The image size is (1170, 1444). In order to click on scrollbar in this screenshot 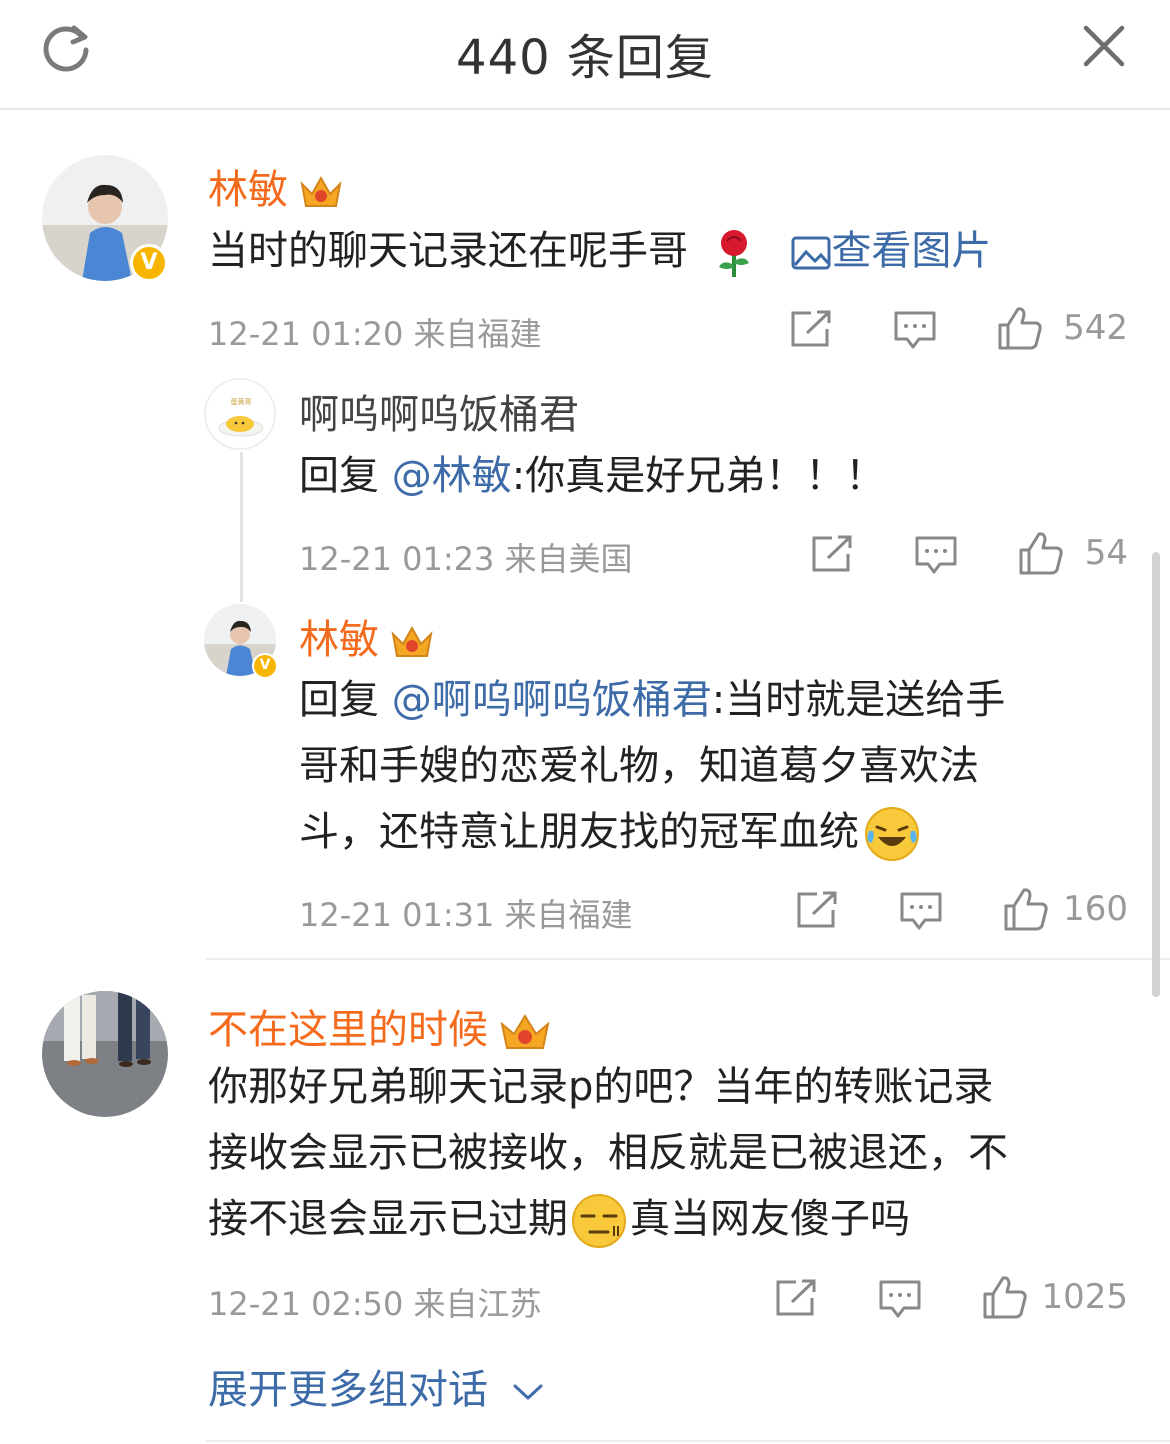, I will do `click(1156, 774)`.